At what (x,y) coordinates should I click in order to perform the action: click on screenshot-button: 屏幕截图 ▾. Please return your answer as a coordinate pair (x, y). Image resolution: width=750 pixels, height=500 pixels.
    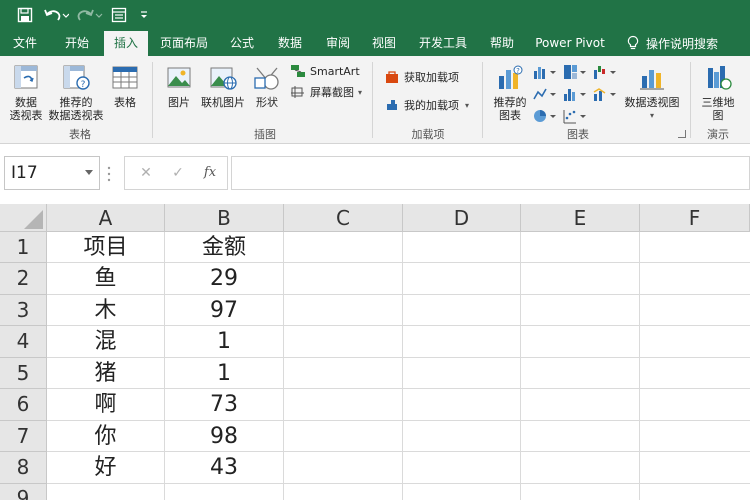
    Looking at the image, I should click on (326, 92).